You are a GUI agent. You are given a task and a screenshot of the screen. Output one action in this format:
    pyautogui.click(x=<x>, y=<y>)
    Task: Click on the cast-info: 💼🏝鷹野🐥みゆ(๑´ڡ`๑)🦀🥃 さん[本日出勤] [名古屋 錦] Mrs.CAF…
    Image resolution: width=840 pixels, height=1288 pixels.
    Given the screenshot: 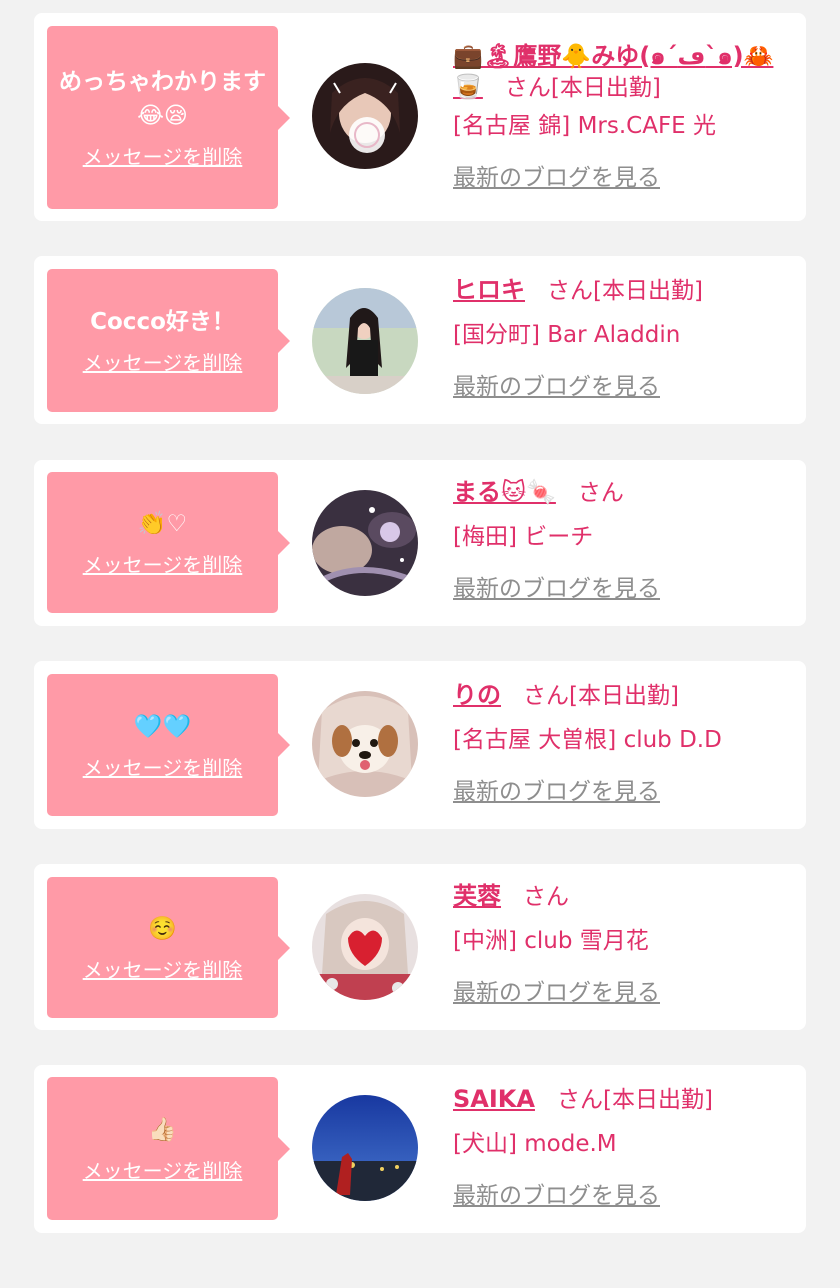 What is the action you would take?
    pyautogui.click(x=623, y=117)
    